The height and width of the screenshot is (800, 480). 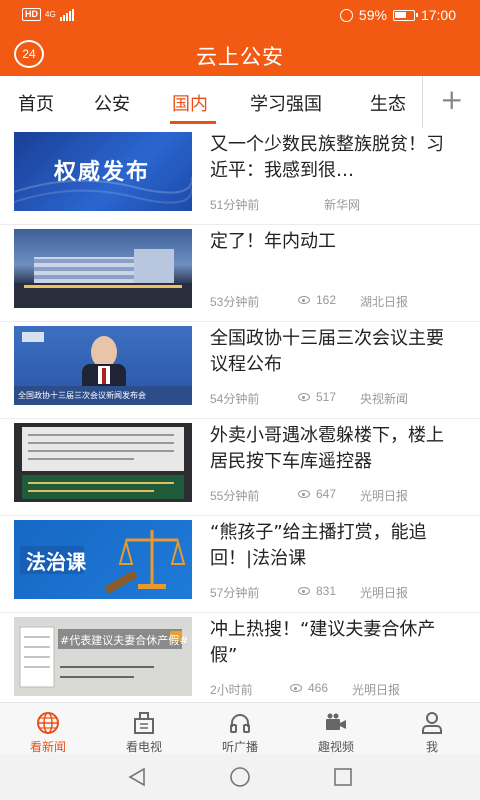 What do you see at coordinates (240, 723) in the screenshot?
I see `headphones-icon` at bounding box center [240, 723].